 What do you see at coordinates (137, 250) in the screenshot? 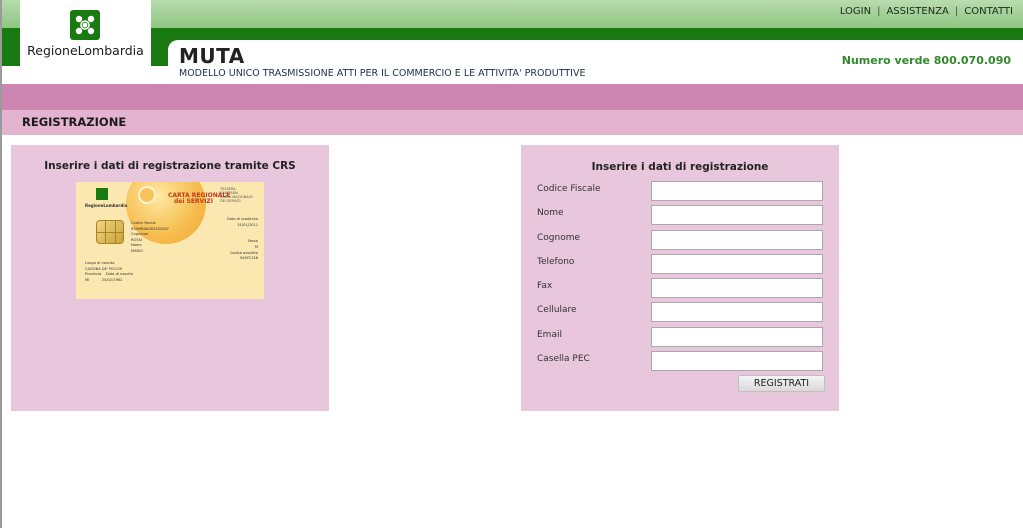
I see `card-field: MARIO` at bounding box center [137, 250].